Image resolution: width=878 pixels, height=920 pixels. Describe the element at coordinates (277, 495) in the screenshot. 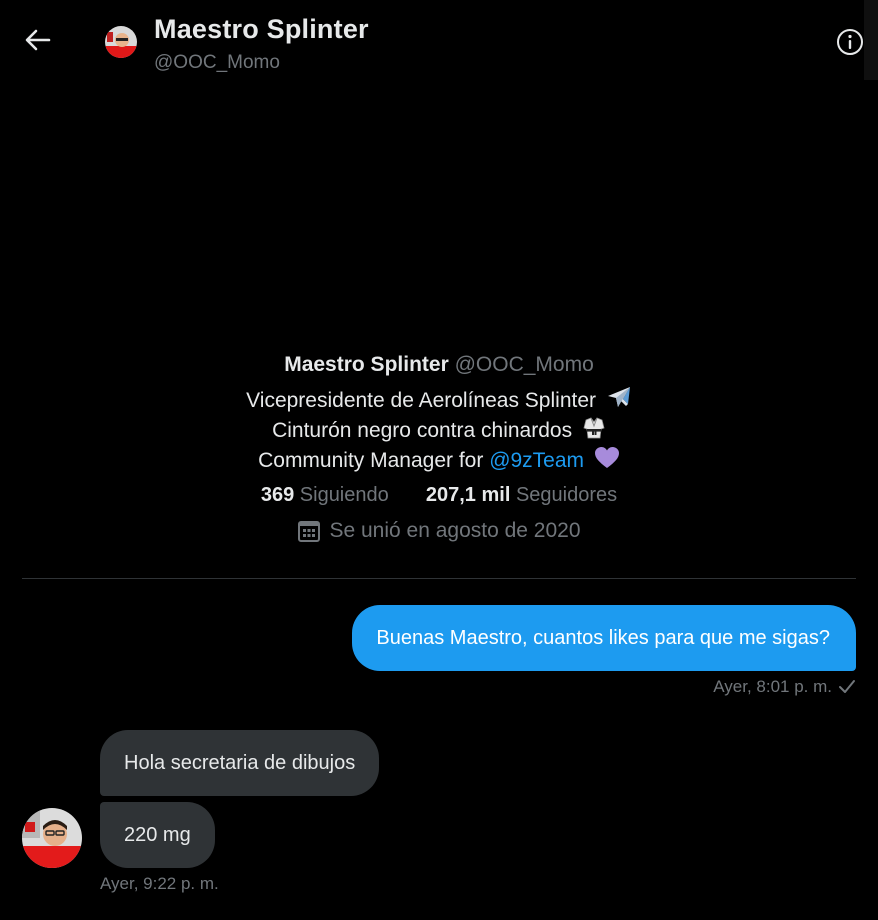

I see `following-count: 369` at that location.